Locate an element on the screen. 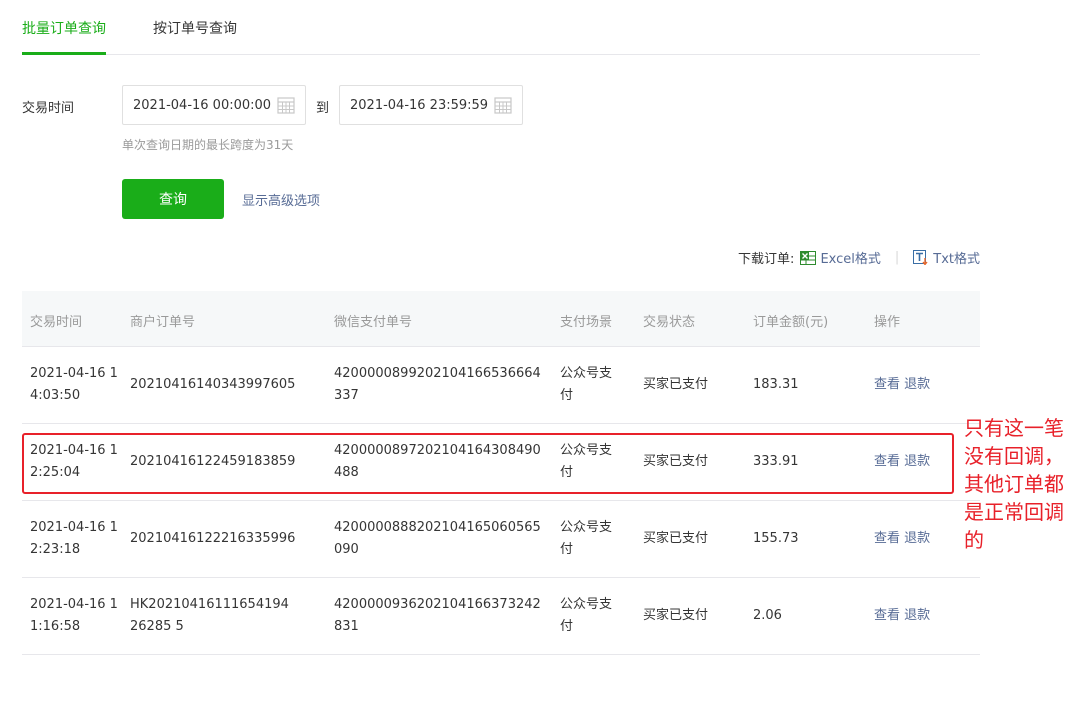 The image size is (1085, 717). excel-icon is located at coordinates (808, 257).